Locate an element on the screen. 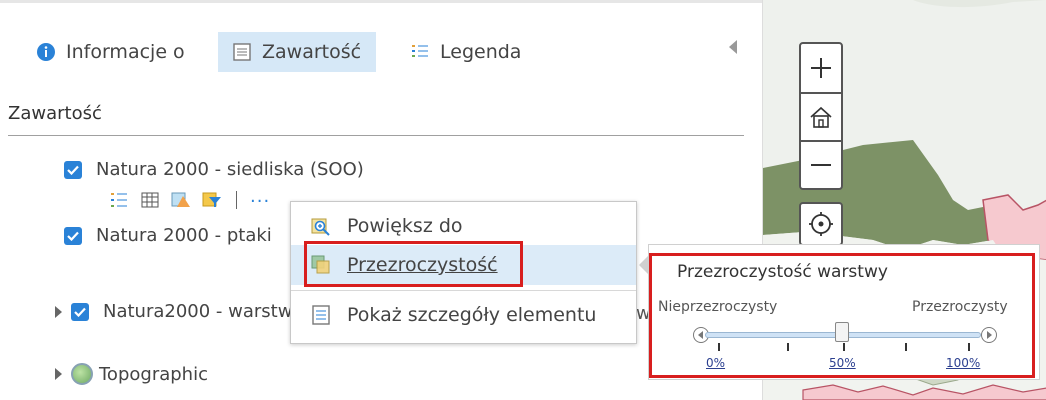 The height and width of the screenshot is (400, 1046). home-button is located at coordinates (821, 116).